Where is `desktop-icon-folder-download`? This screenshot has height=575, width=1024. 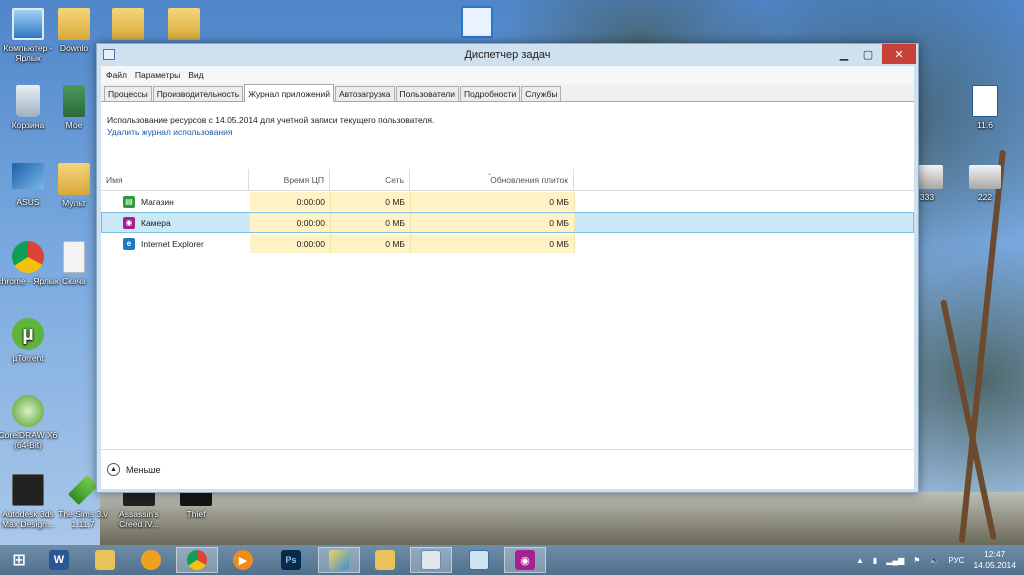
desktop-icon-folder-download is located at coordinates (184, 25).